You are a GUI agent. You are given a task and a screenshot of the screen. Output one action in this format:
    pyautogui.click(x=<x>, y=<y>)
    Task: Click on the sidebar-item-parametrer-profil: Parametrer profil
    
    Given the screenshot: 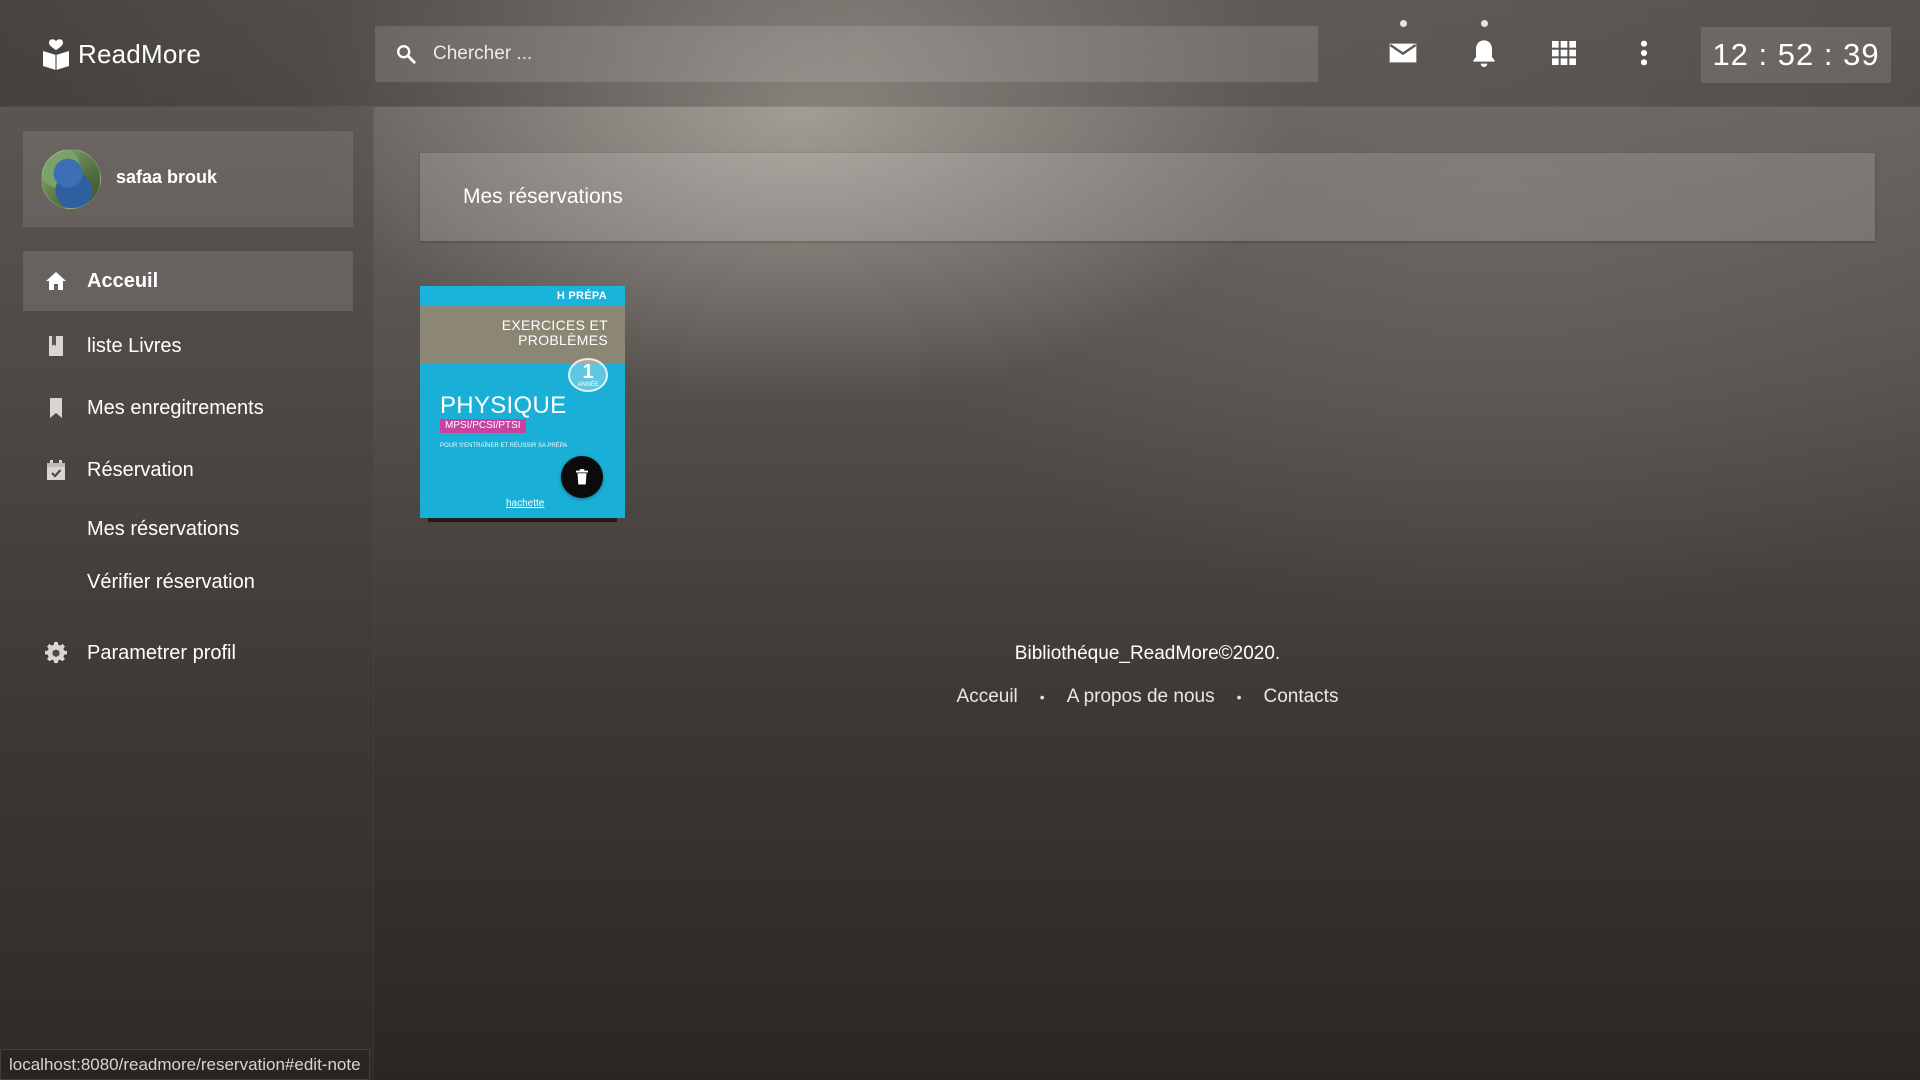 What is the action you would take?
    pyautogui.click(x=188, y=653)
    